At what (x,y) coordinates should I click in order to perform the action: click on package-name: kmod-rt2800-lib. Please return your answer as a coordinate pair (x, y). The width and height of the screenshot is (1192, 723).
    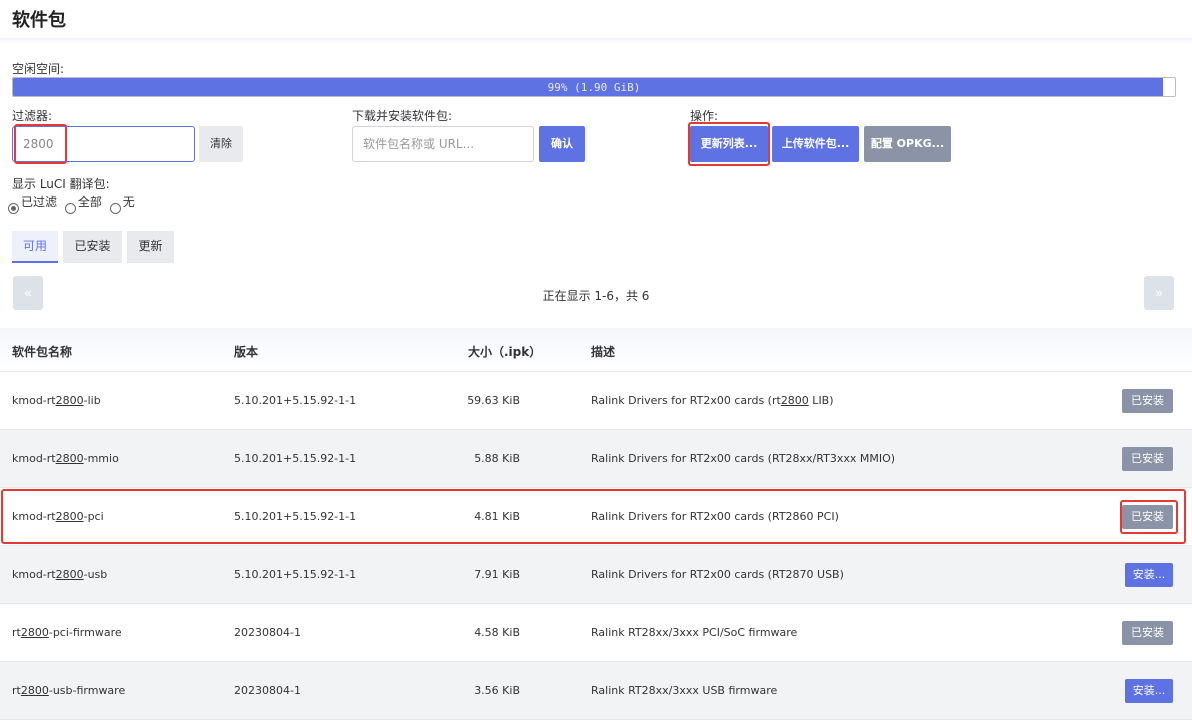
    Looking at the image, I should click on (56, 400).